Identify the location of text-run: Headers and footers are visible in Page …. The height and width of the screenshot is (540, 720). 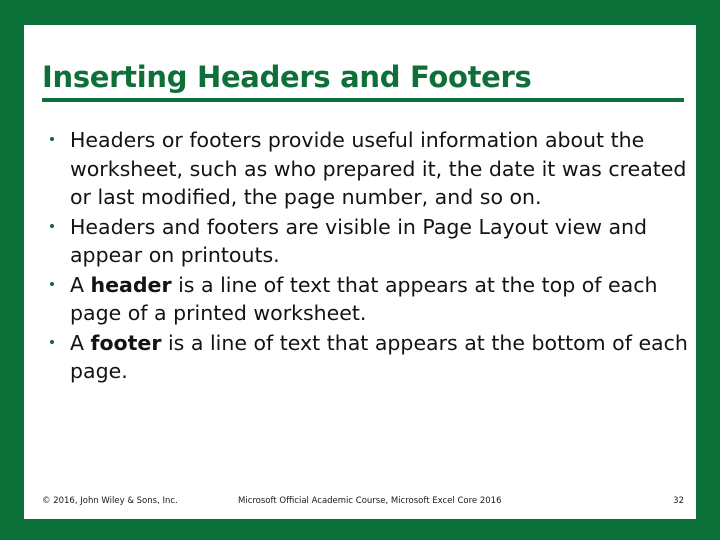
(359, 241).